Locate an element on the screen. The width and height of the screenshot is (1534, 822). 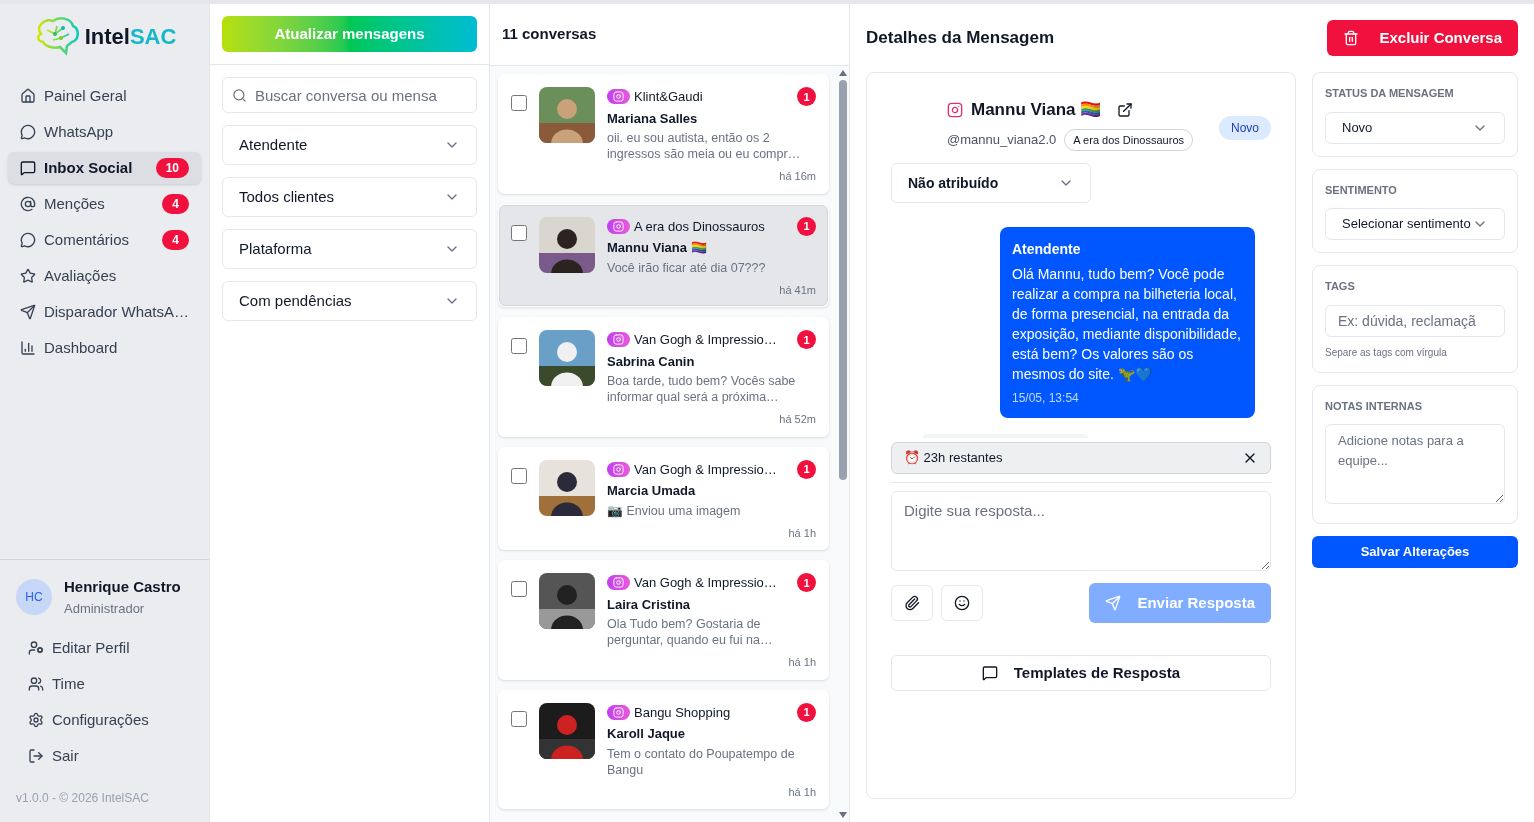
paperclip-icon is located at coordinates (912, 603).